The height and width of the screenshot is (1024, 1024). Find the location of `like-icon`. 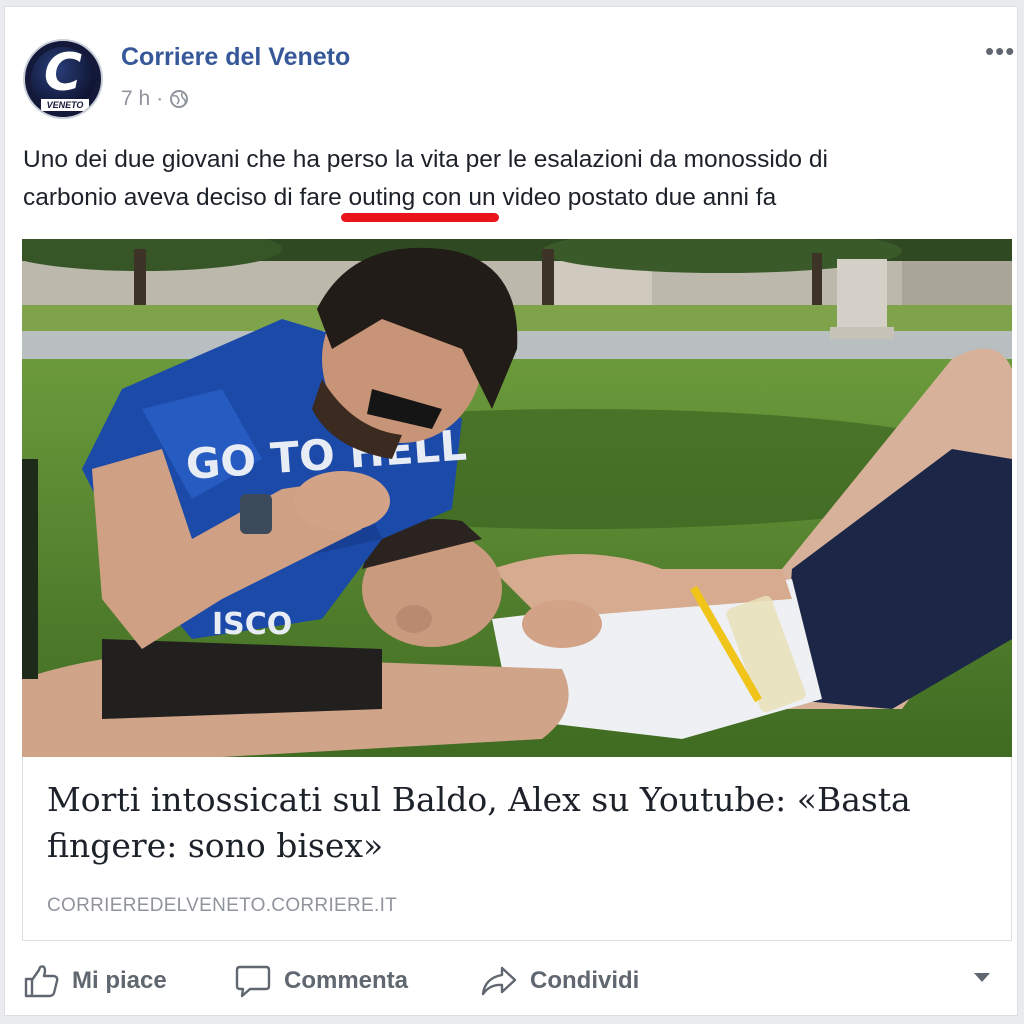

like-icon is located at coordinates (41, 981).